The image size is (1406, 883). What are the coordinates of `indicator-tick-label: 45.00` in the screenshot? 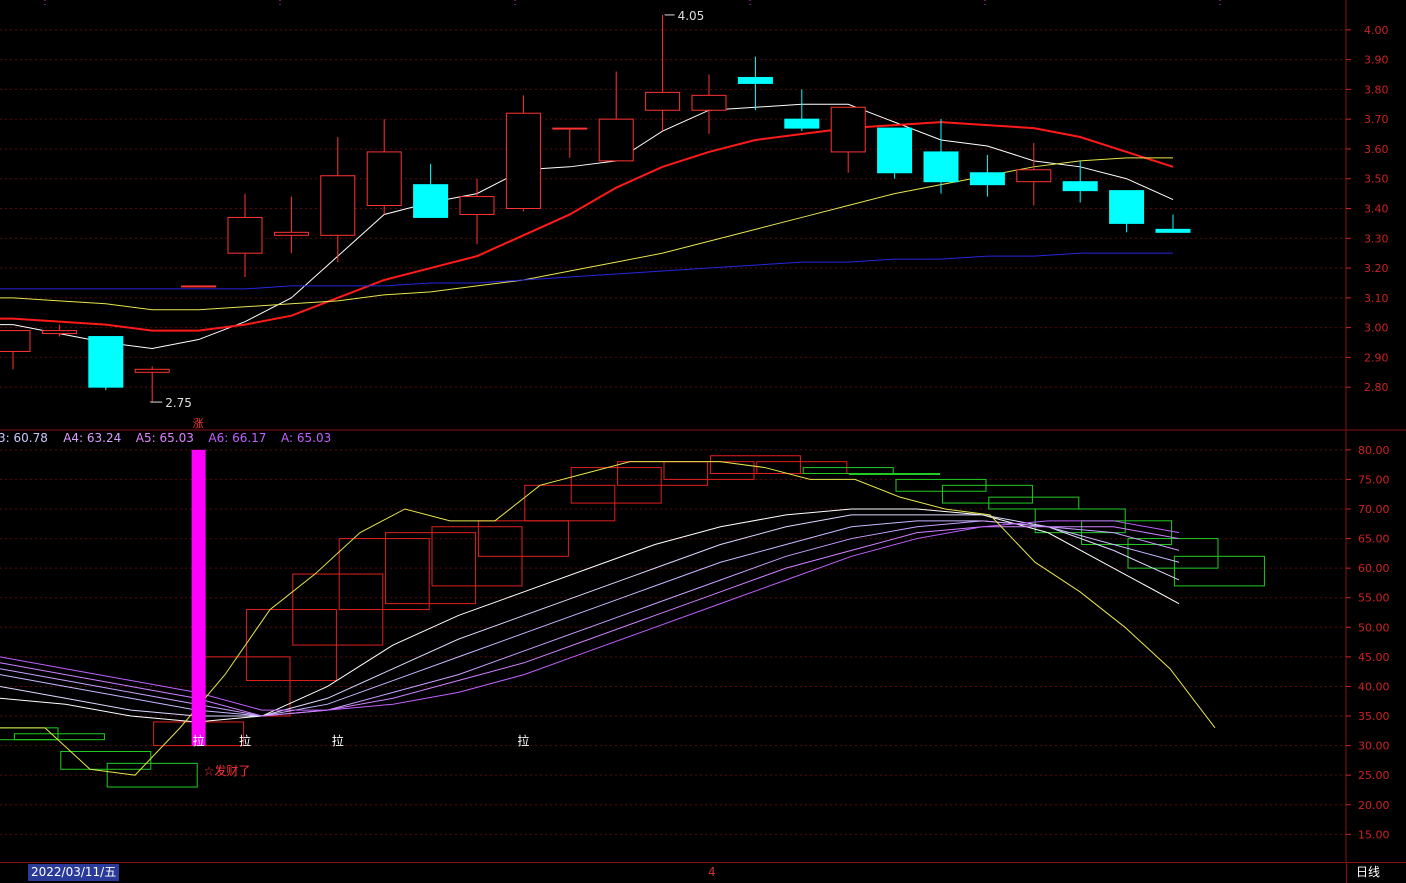 It's located at (1374, 657).